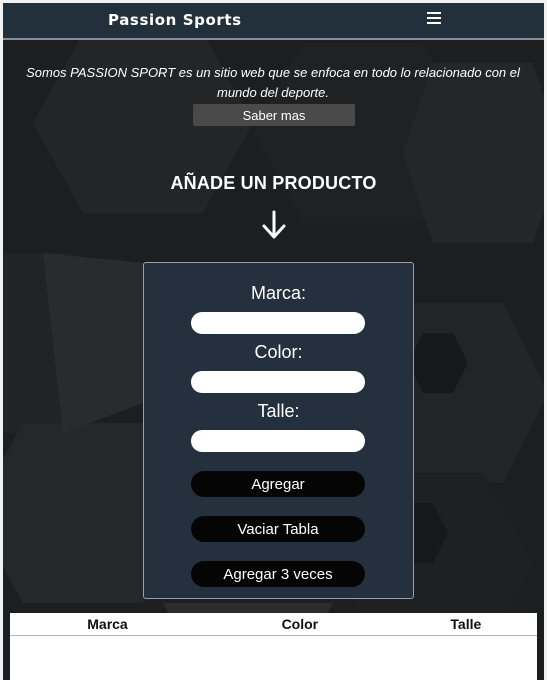 The width and height of the screenshot is (547, 680). Describe the element at coordinates (175, 20) in the screenshot. I see `brand-logo-text: Passion Sports` at that location.